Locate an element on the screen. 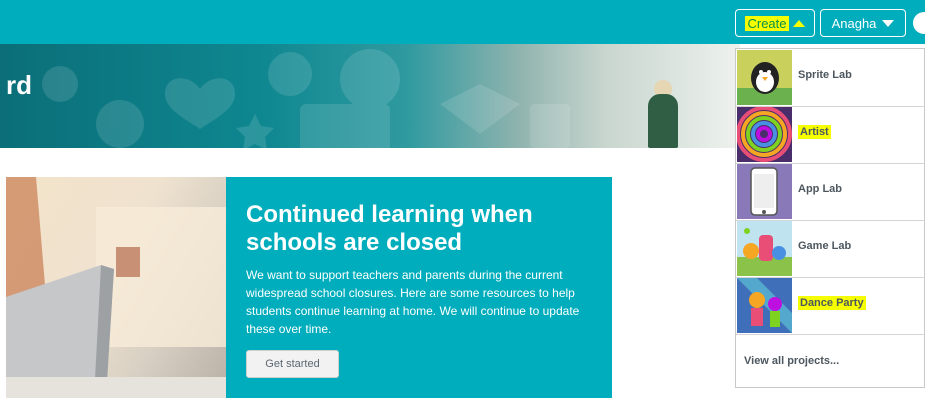  menu-item-label: App Lab is located at coordinates (820, 189).